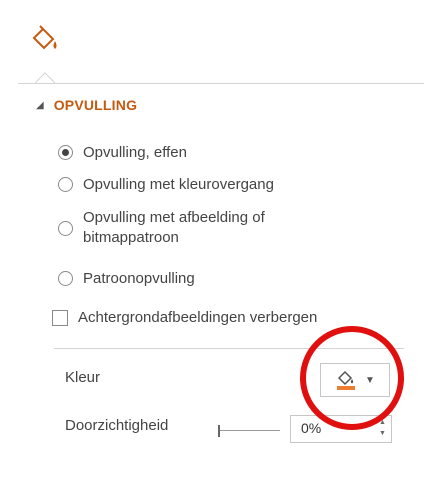 The width and height of the screenshot is (428, 477). What do you see at coordinates (341, 429) in the screenshot?
I see `transparency-spinner: 0% ▲ ▼` at bounding box center [341, 429].